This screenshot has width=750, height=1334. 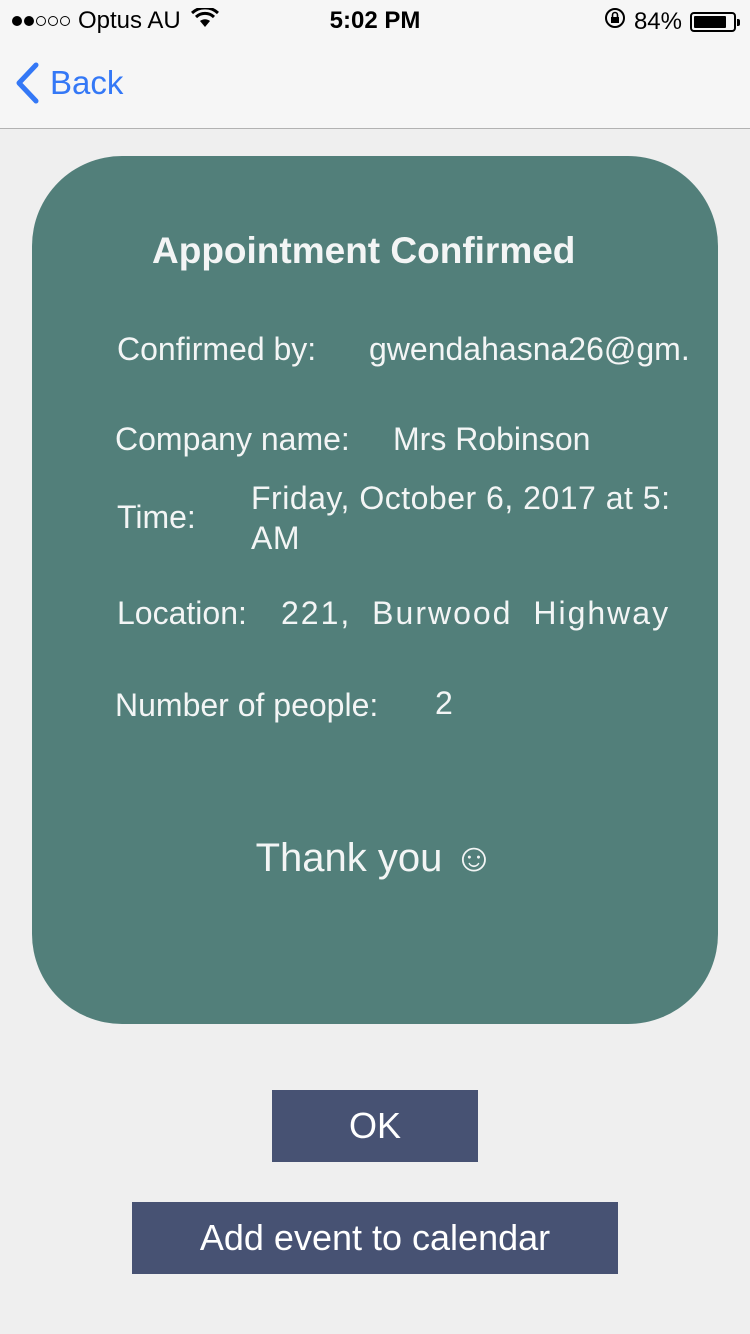 What do you see at coordinates (275, 538) in the screenshot?
I see `time-value-line2: AM` at bounding box center [275, 538].